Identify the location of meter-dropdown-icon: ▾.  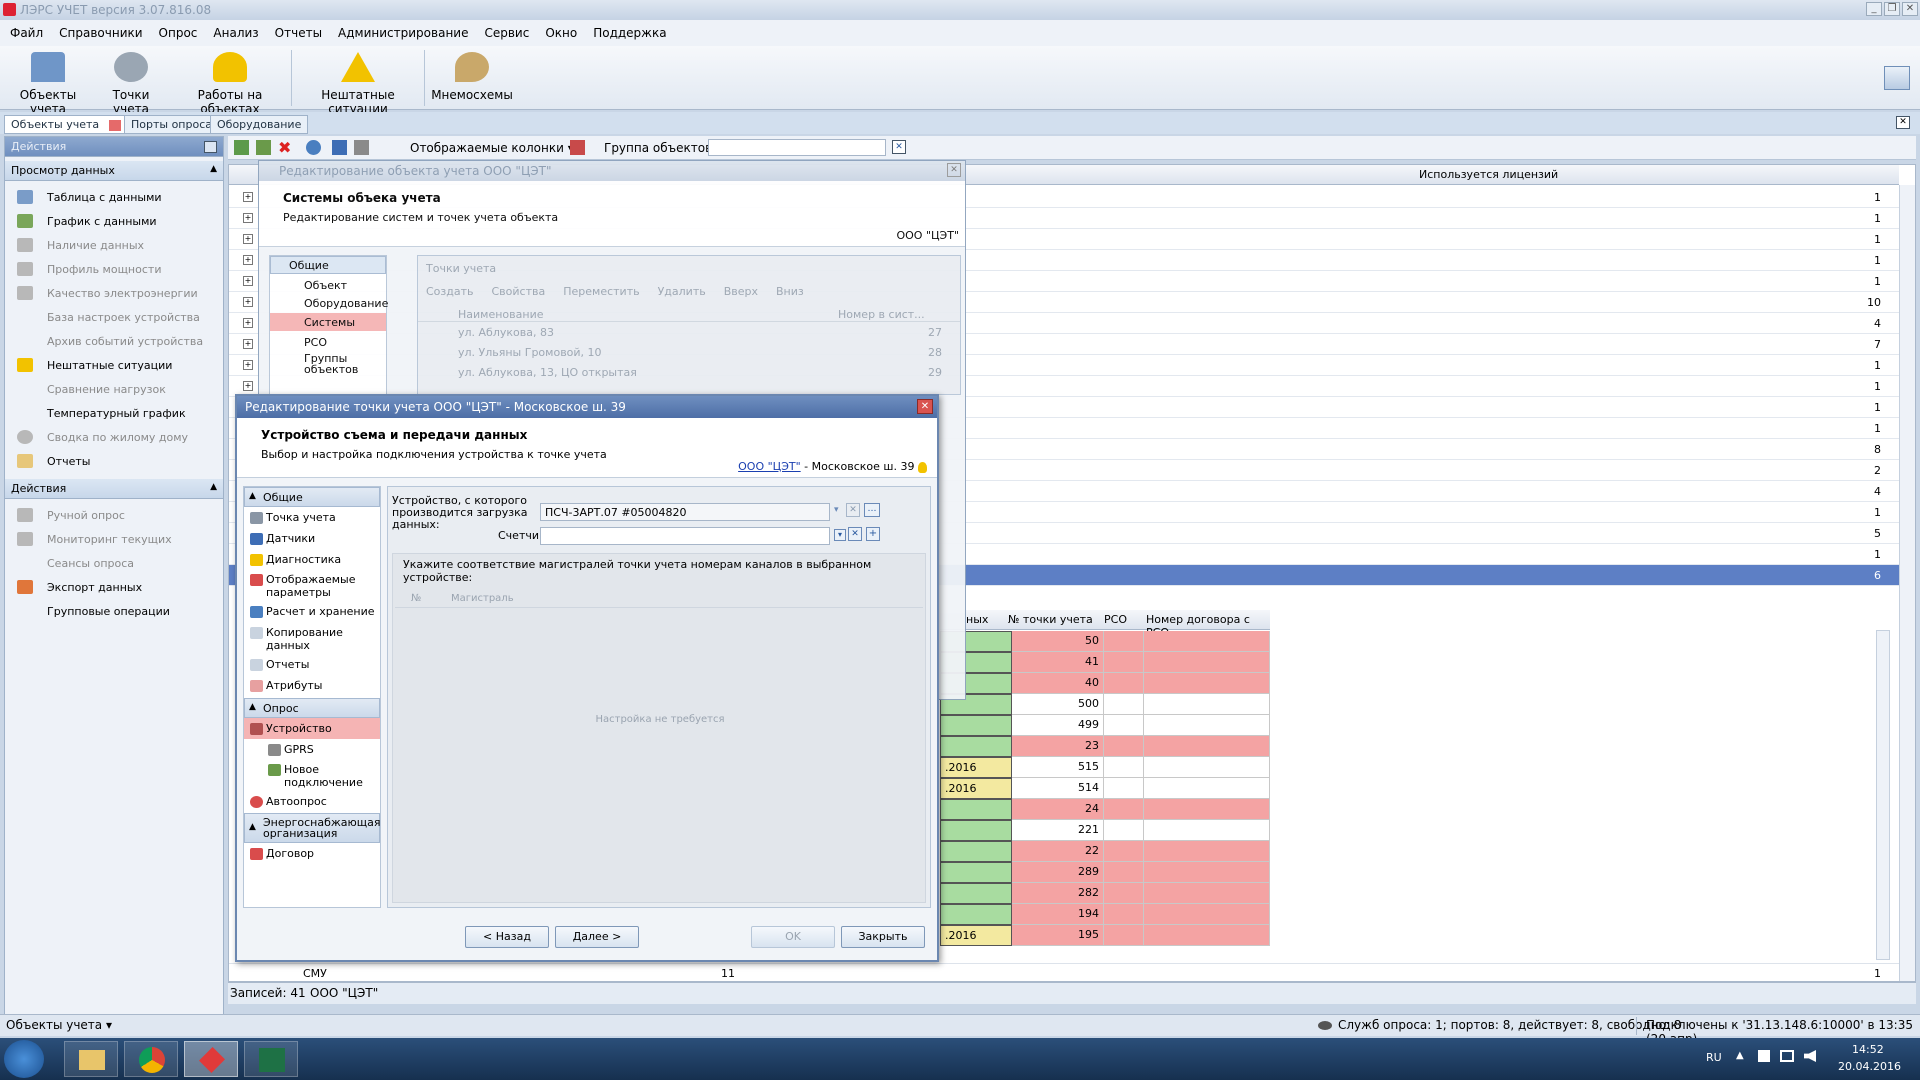
(840, 535).